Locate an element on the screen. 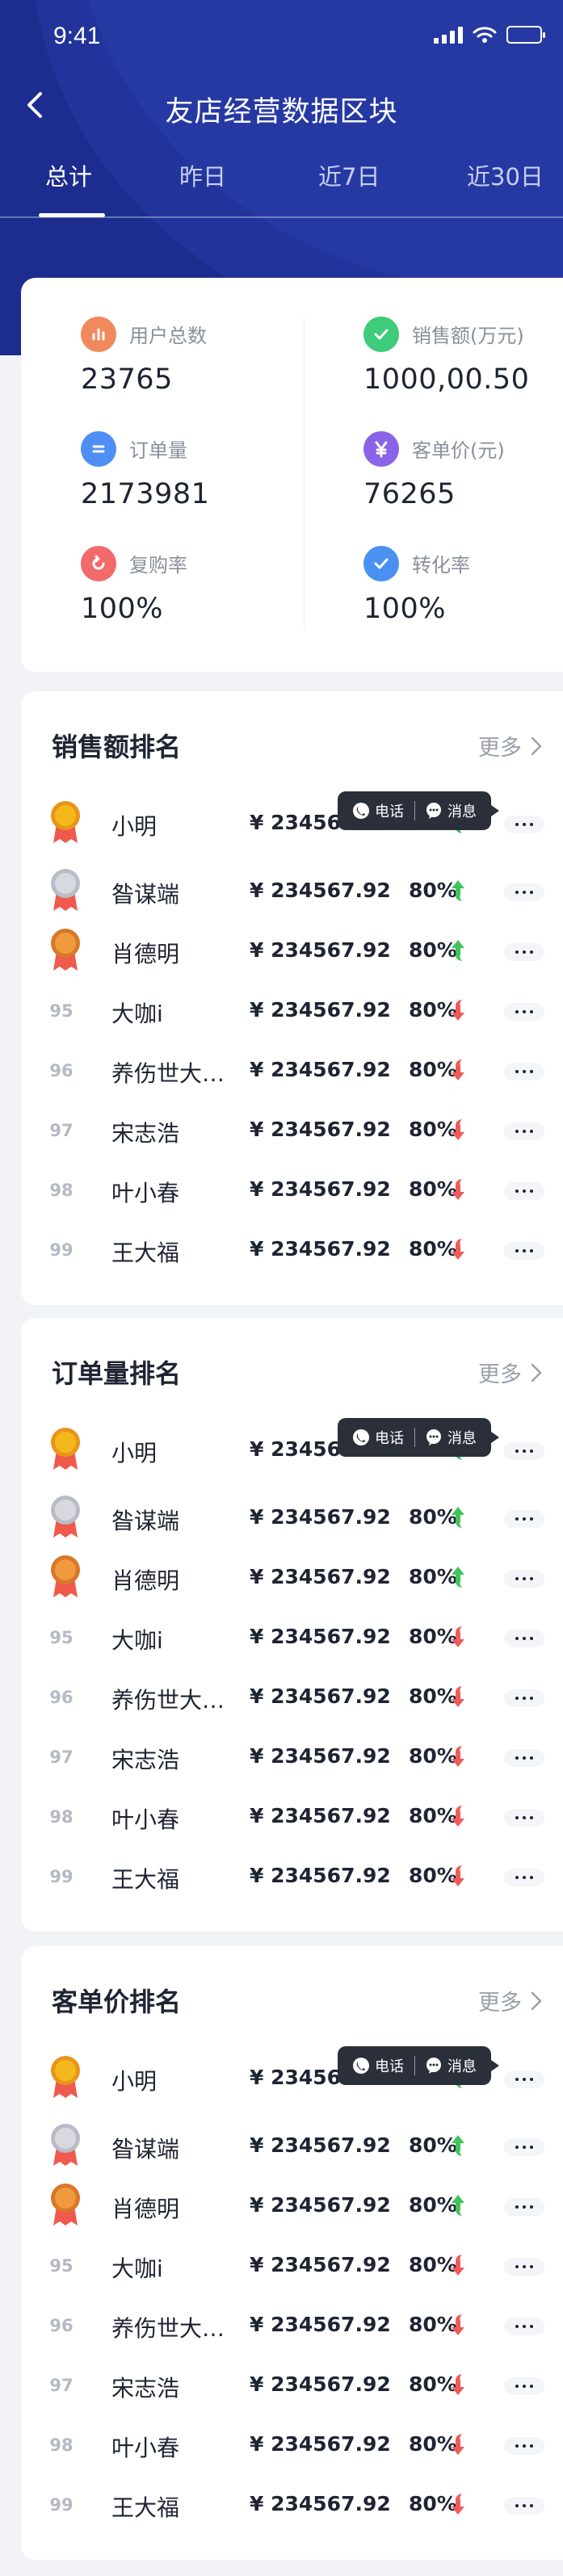  ranking-title: 客单价排名 is located at coordinates (117, 2002).